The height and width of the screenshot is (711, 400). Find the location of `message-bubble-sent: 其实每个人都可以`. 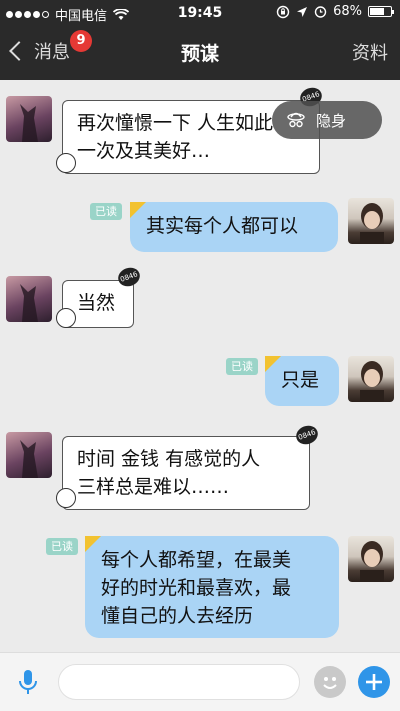

message-bubble-sent: 其实每个人都可以 is located at coordinates (234, 227).